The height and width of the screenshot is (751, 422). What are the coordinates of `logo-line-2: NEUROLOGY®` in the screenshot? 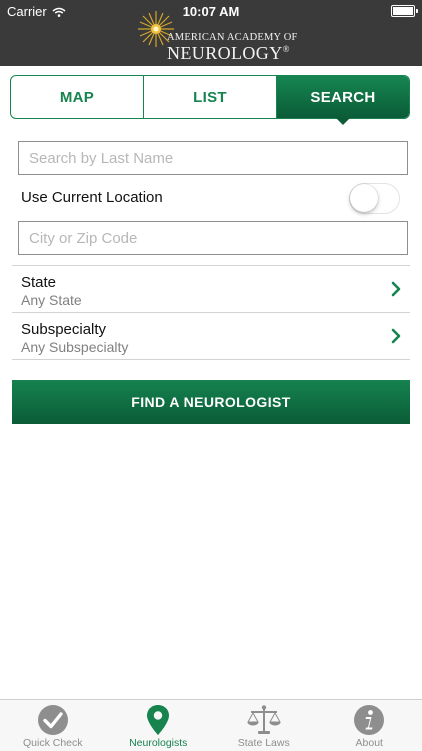 It's located at (228, 53).